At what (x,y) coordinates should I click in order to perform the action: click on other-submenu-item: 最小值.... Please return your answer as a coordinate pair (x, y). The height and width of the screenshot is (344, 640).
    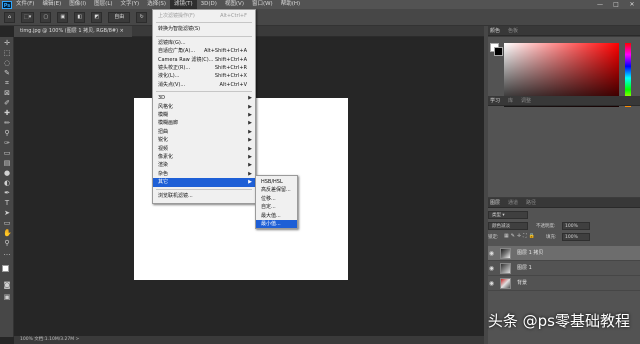
    Looking at the image, I should click on (276, 224).